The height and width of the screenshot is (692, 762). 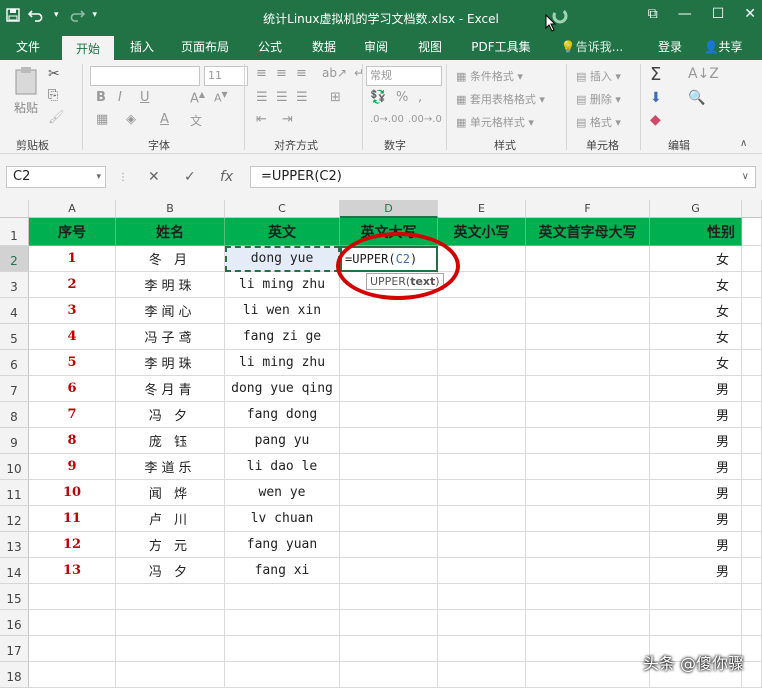 I want to click on name-box: C2 ▾, so click(x=56, y=177).